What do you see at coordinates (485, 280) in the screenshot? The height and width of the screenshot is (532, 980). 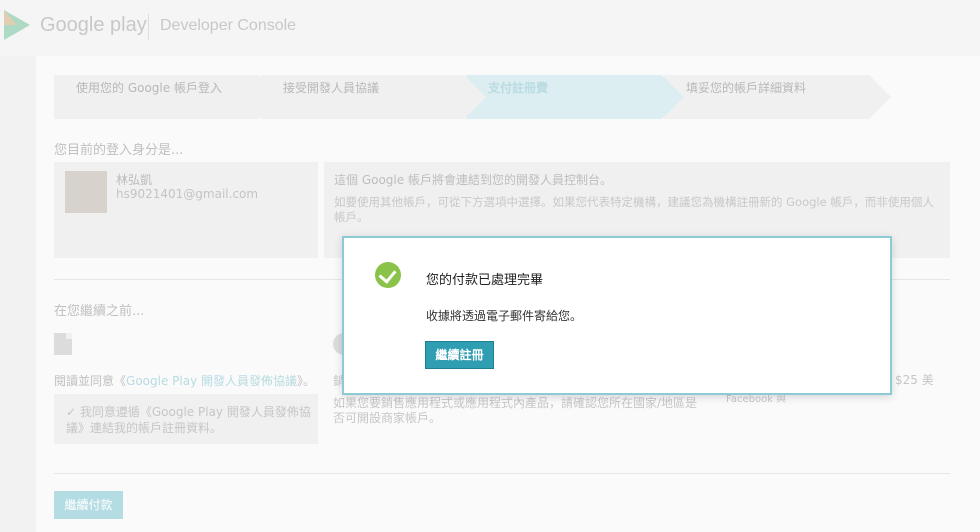 I see `dialog-title: 您的付款已處理完畢` at bounding box center [485, 280].